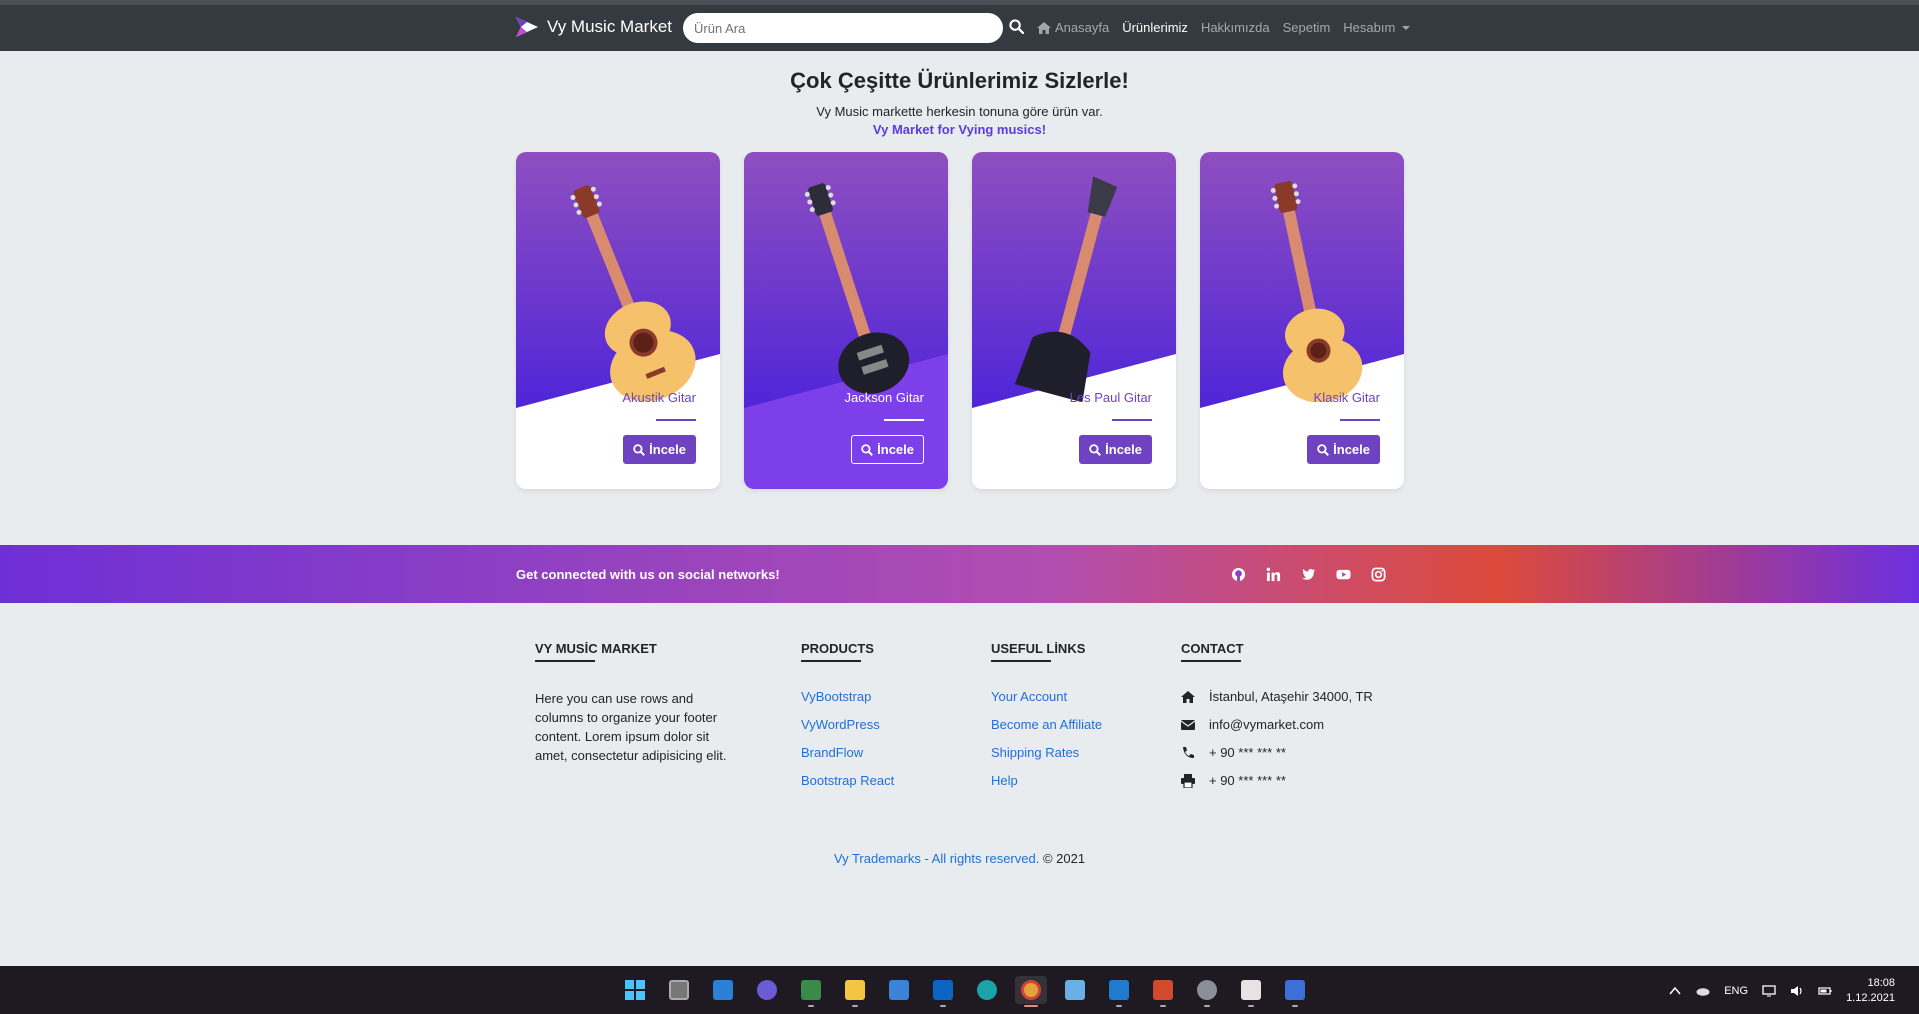 This screenshot has height=1014, width=1919. What do you see at coordinates (1703, 991) in the screenshot?
I see `onedrive-icon` at bounding box center [1703, 991].